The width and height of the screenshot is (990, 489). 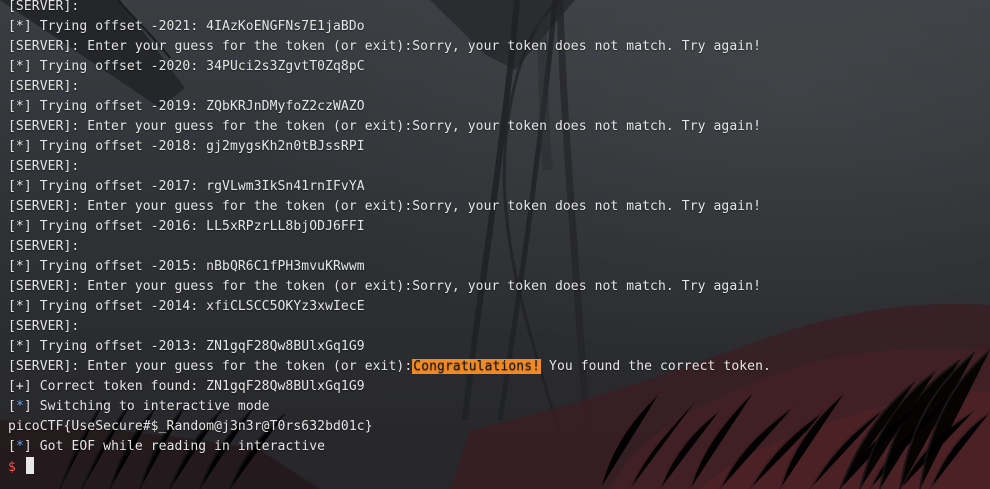 What do you see at coordinates (389, 467) in the screenshot?
I see `shell-prompt-line: $` at bounding box center [389, 467].